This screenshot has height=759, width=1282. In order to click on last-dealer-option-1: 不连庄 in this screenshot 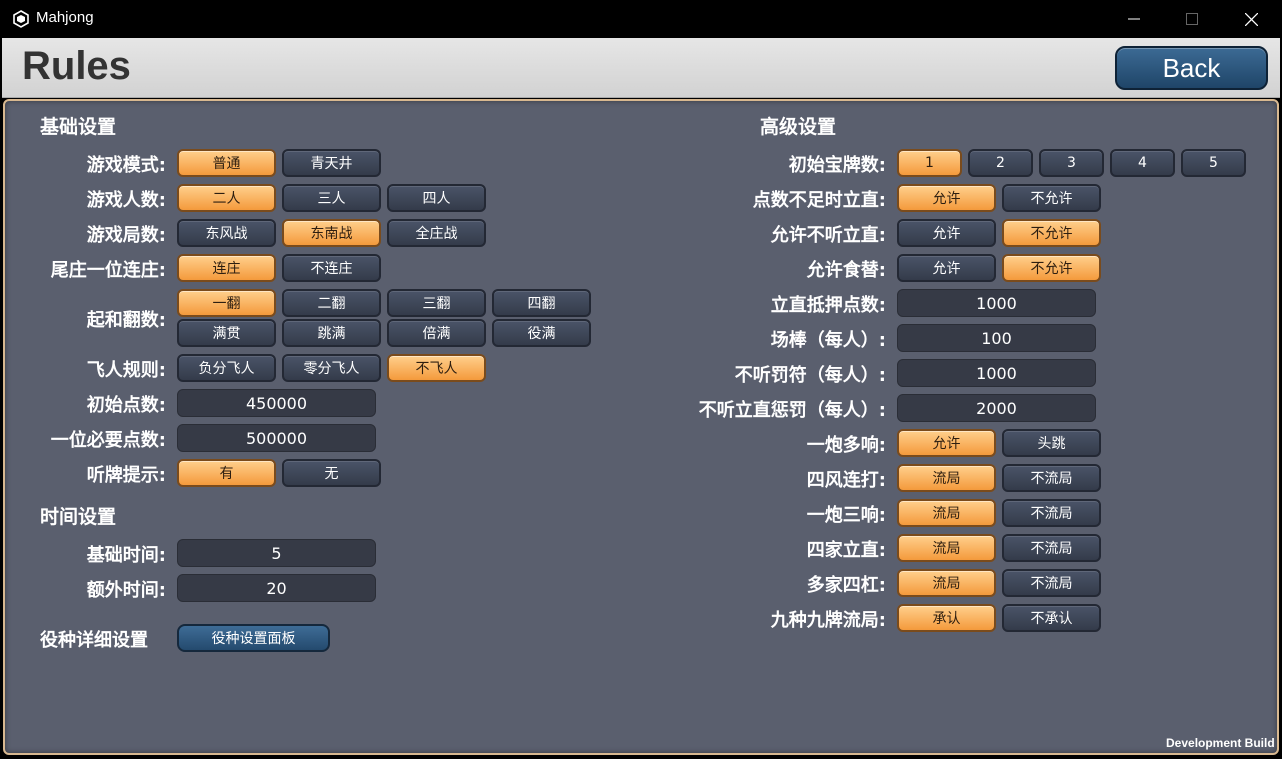, I will do `click(331, 268)`.